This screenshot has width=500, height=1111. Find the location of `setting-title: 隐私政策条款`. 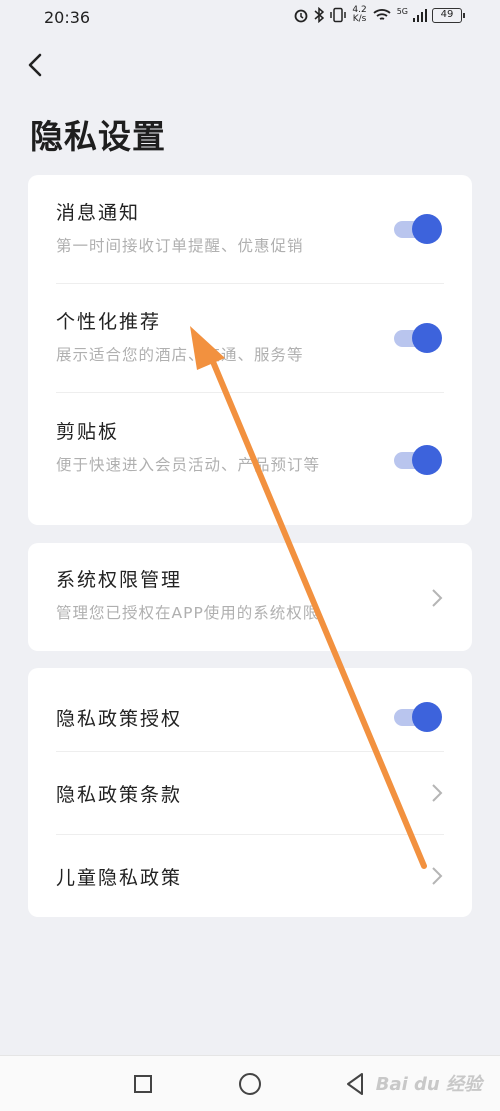

setting-title: 隐私政策条款 is located at coordinates (119, 795).